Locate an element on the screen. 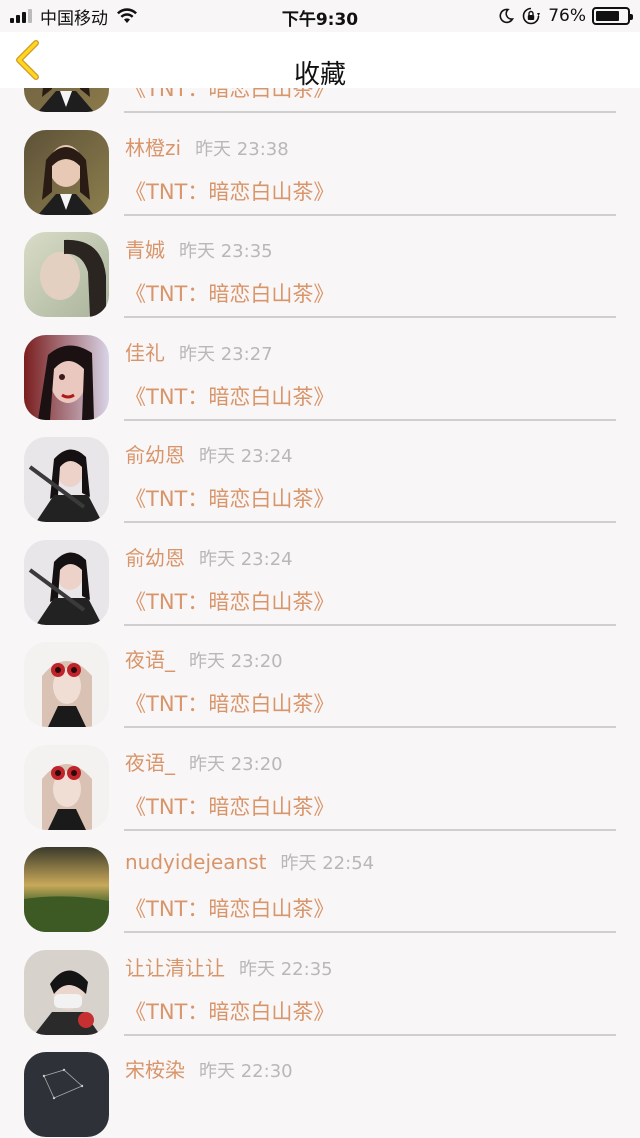  item-meta: 佳礼 昨天 23:27 is located at coordinates (199, 351).